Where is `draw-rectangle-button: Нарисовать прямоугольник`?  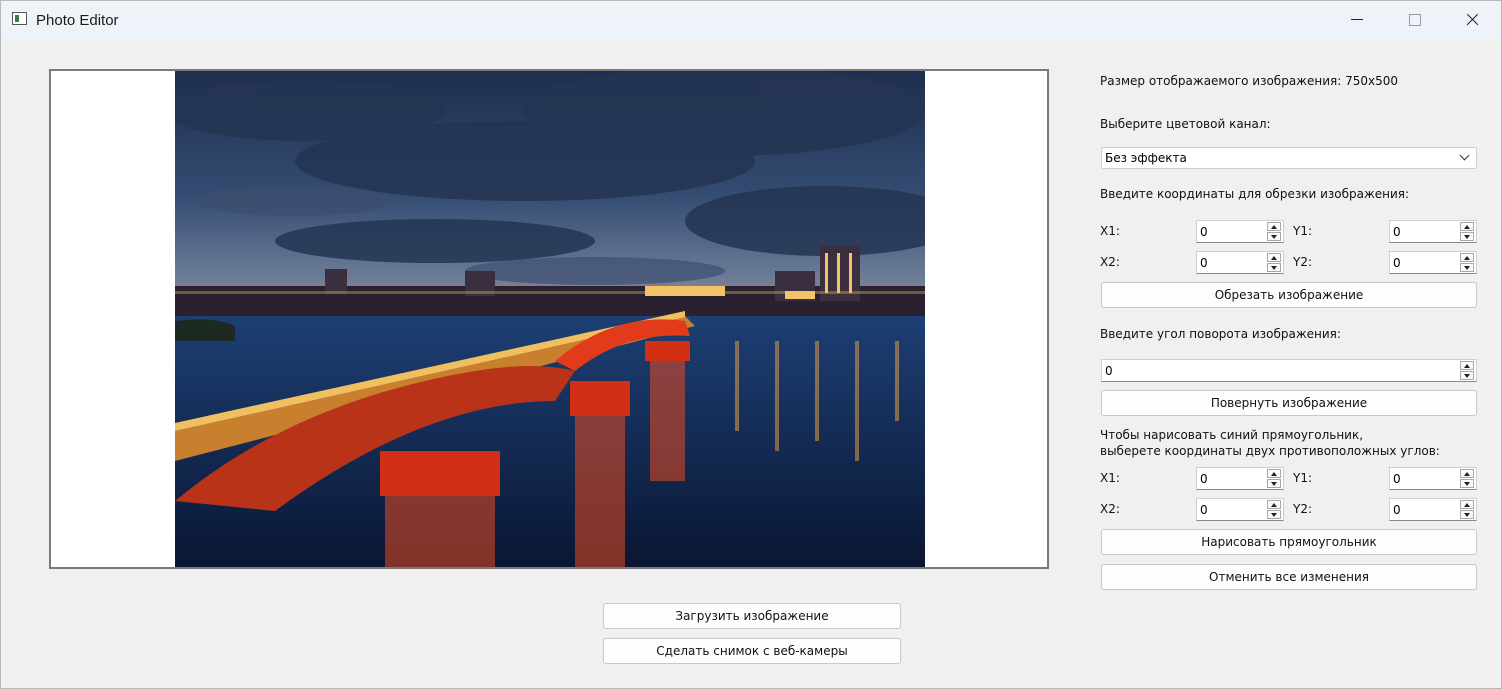
draw-rectangle-button: Нарисовать прямоугольник is located at coordinates (1289, 542).